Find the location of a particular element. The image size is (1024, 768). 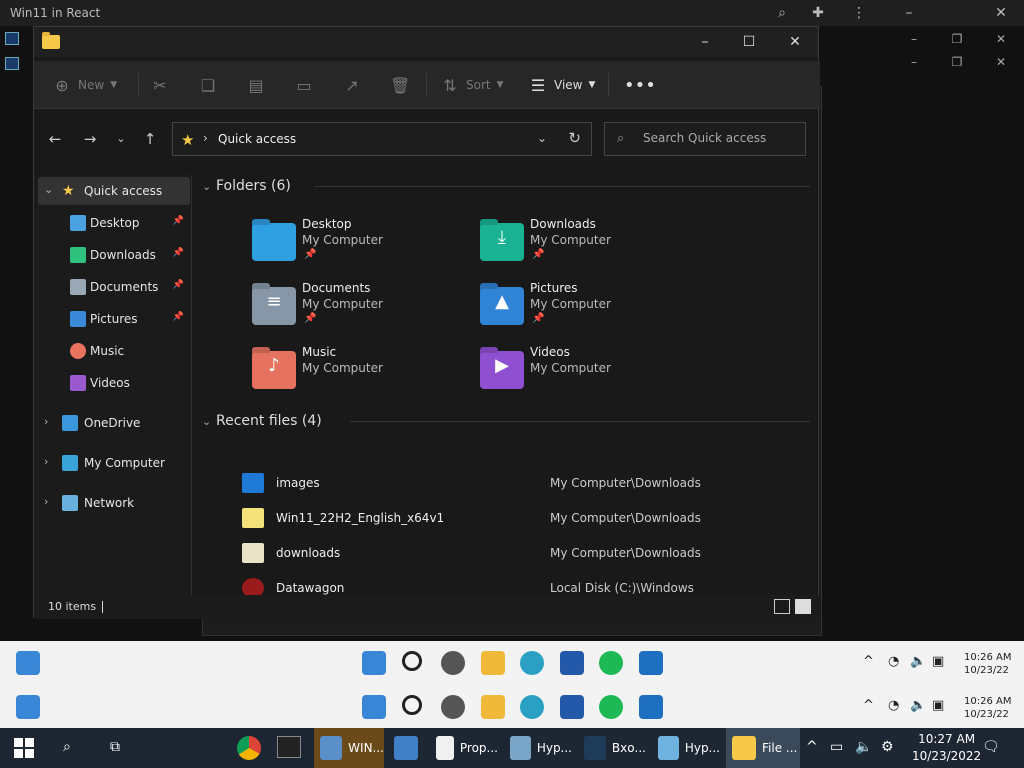

cut-button: ✂ is located at coordinates (160, 85).